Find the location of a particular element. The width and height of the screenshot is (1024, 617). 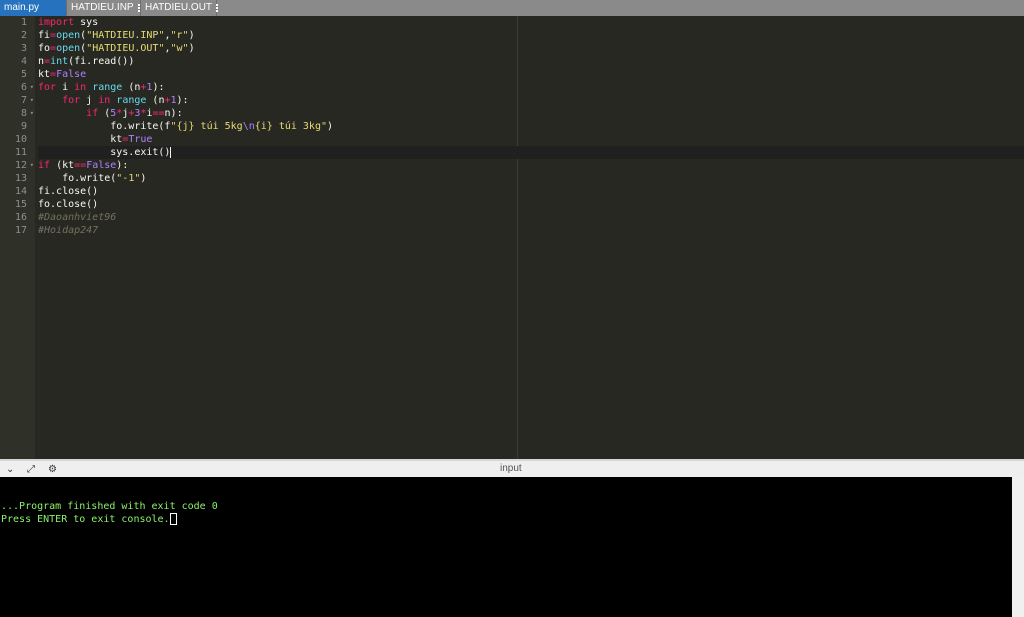

text-cursor is located at coordinates (171, 152).